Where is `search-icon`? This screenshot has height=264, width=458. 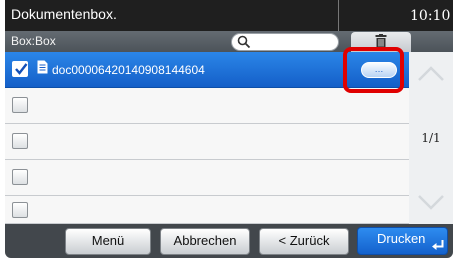 search-icon is located at coordinates (244, 42).